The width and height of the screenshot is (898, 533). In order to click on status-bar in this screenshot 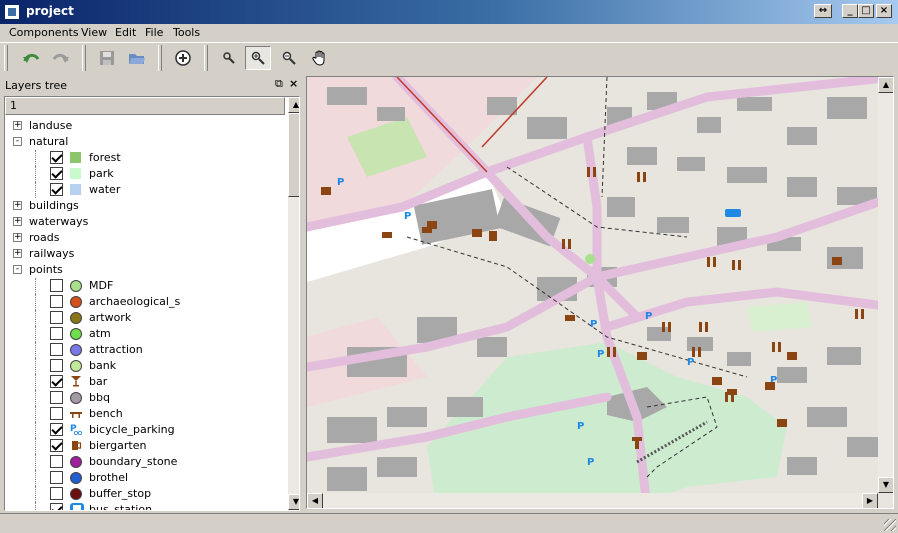, I will do `click(449, 523)`.